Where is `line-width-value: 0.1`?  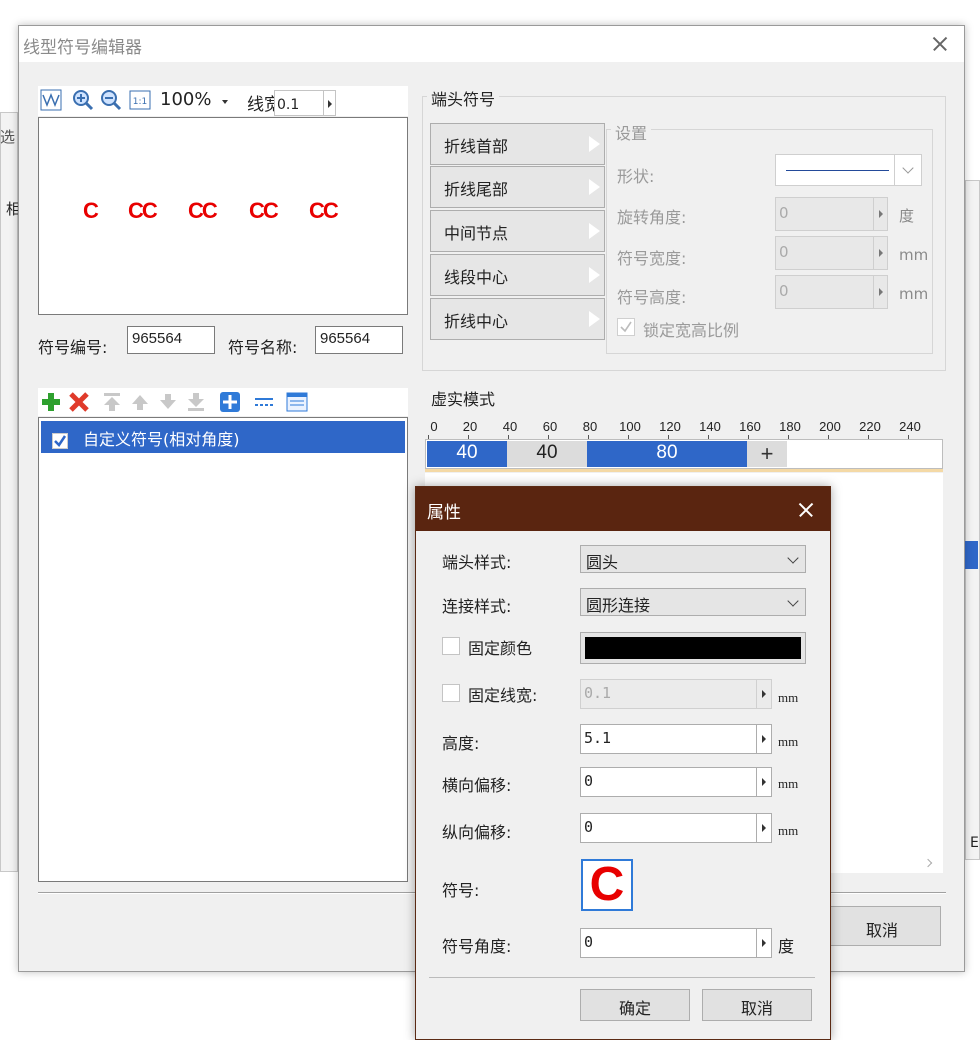 line-width-value: 0.1 is located at coordinates (288, 105).